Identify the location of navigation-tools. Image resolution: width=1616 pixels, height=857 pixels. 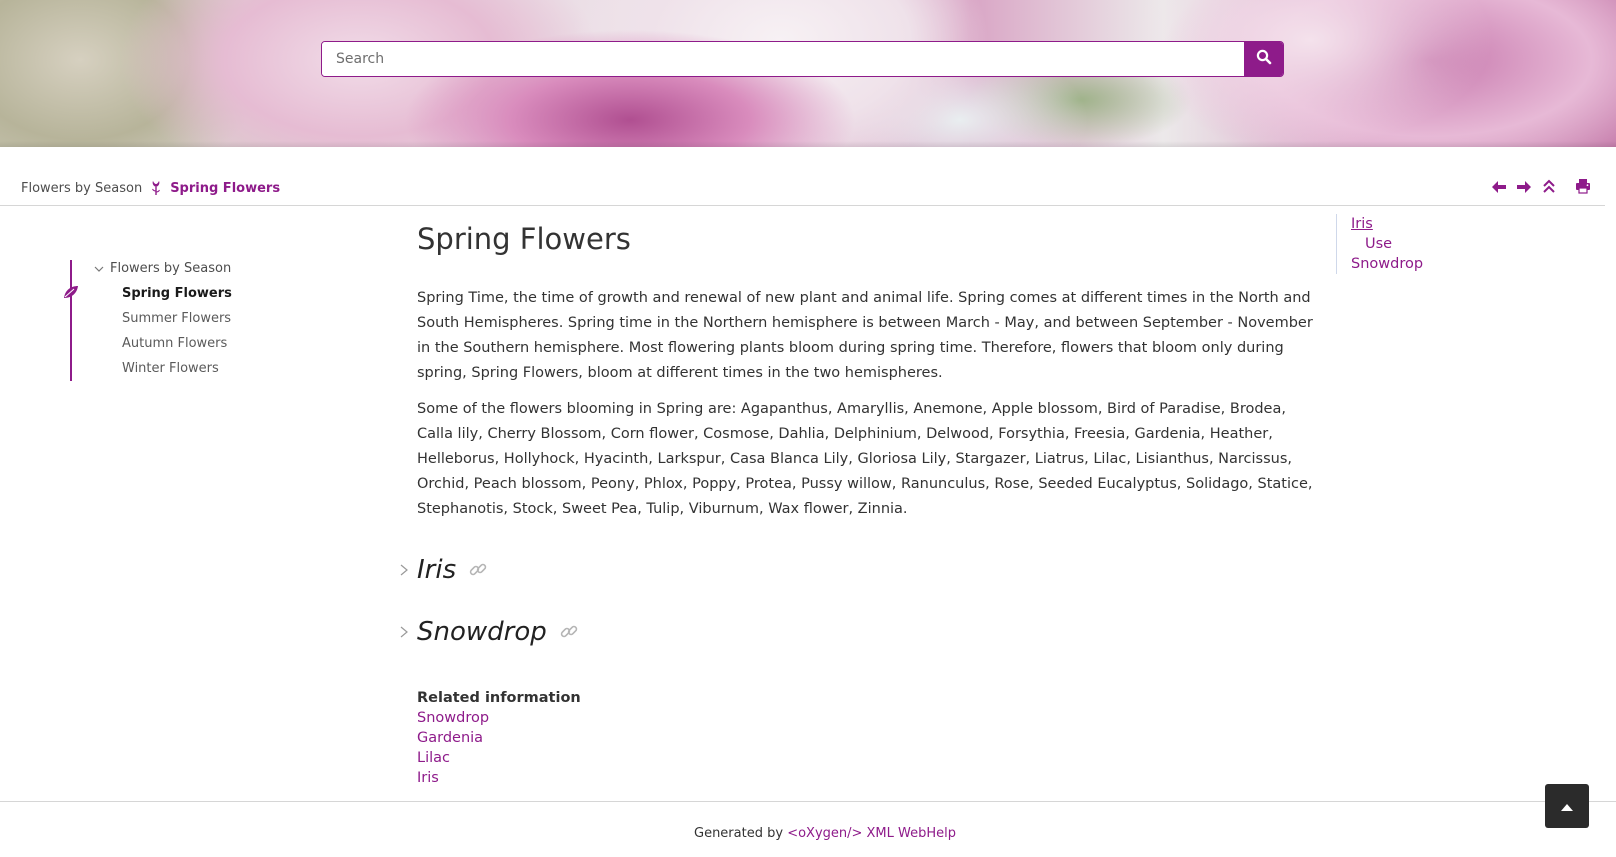
(1538, 188).